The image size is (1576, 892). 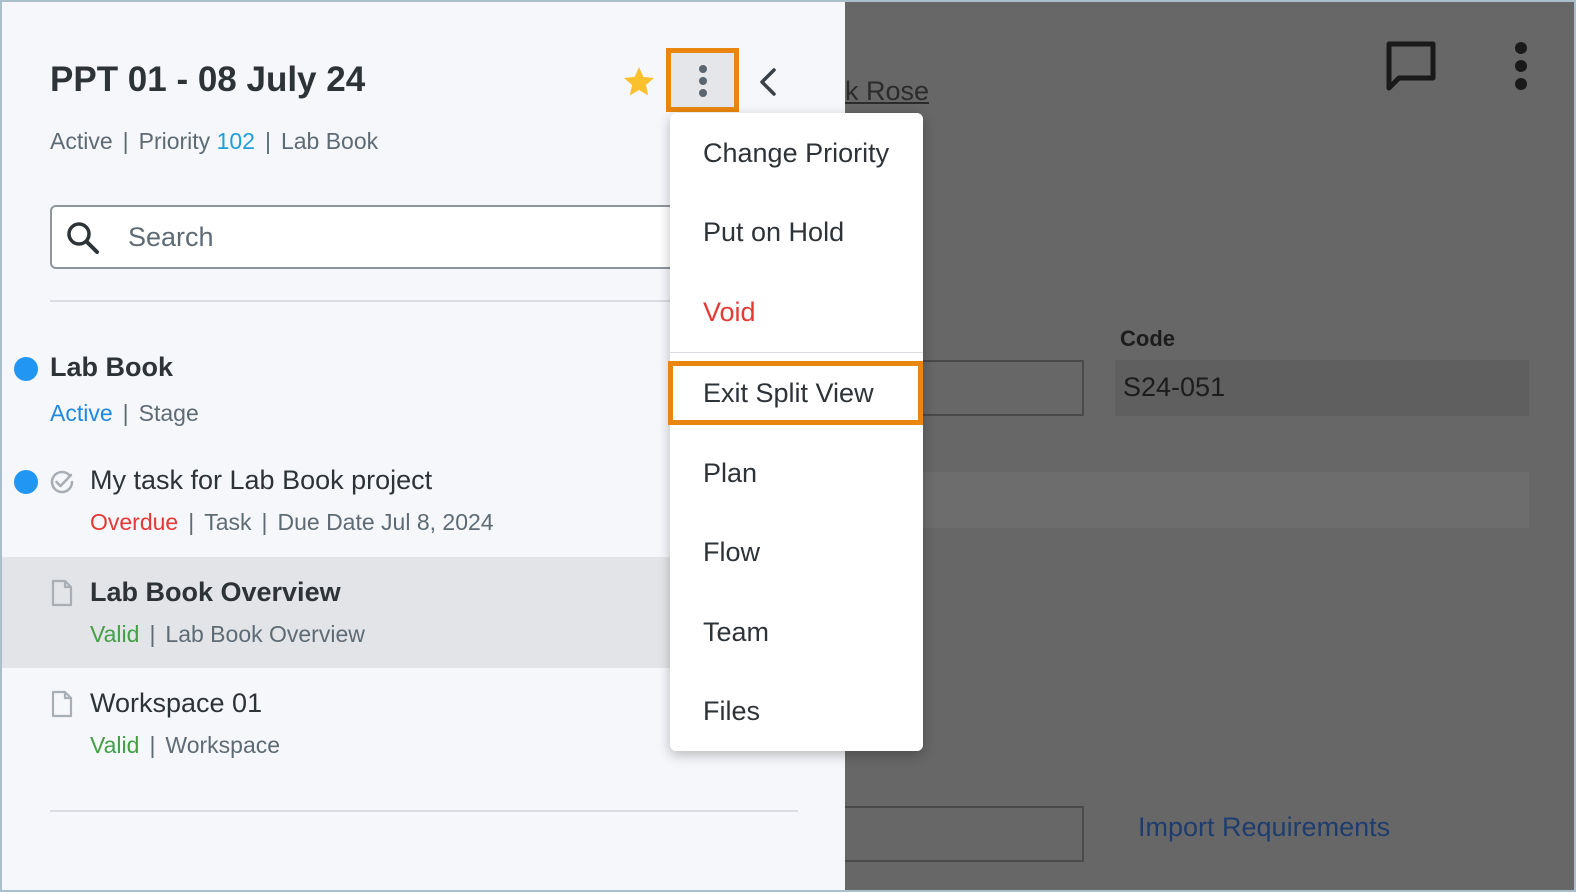 What do you see at coordinates (796, 711) in the screenshot?
I see `menu-item-files: Files` at bounding box center [796, 711].